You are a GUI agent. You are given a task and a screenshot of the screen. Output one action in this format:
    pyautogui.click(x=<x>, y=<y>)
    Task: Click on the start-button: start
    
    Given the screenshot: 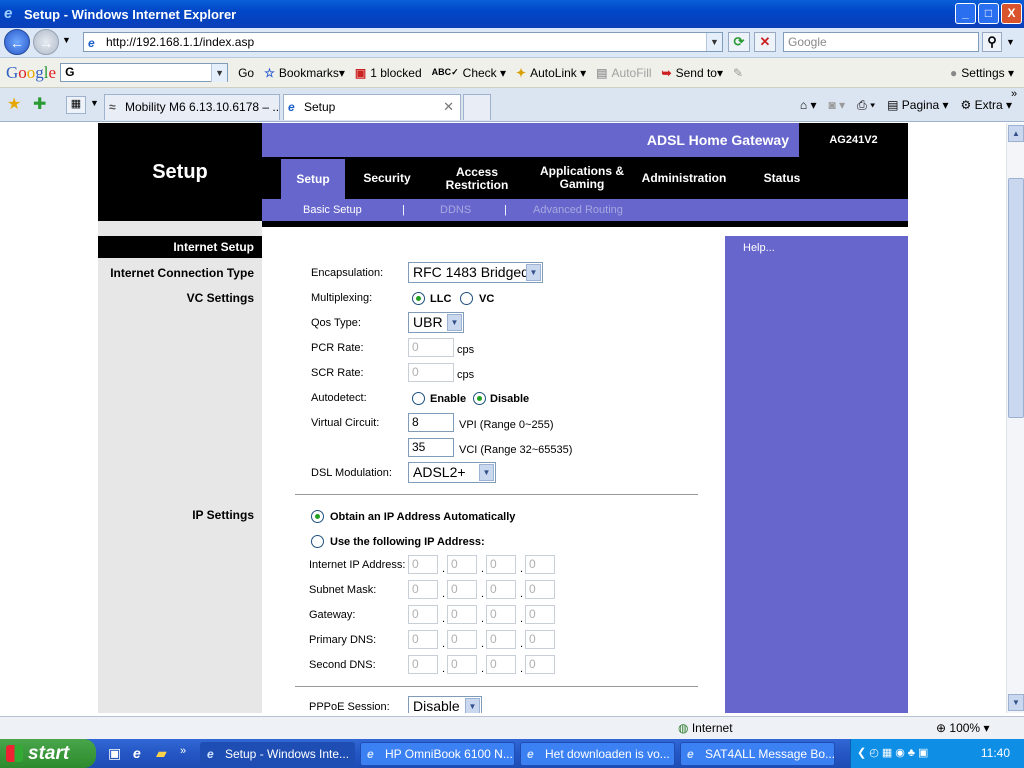 What is the action you would take?
    pyautogui.click(x=48, y=753)
    